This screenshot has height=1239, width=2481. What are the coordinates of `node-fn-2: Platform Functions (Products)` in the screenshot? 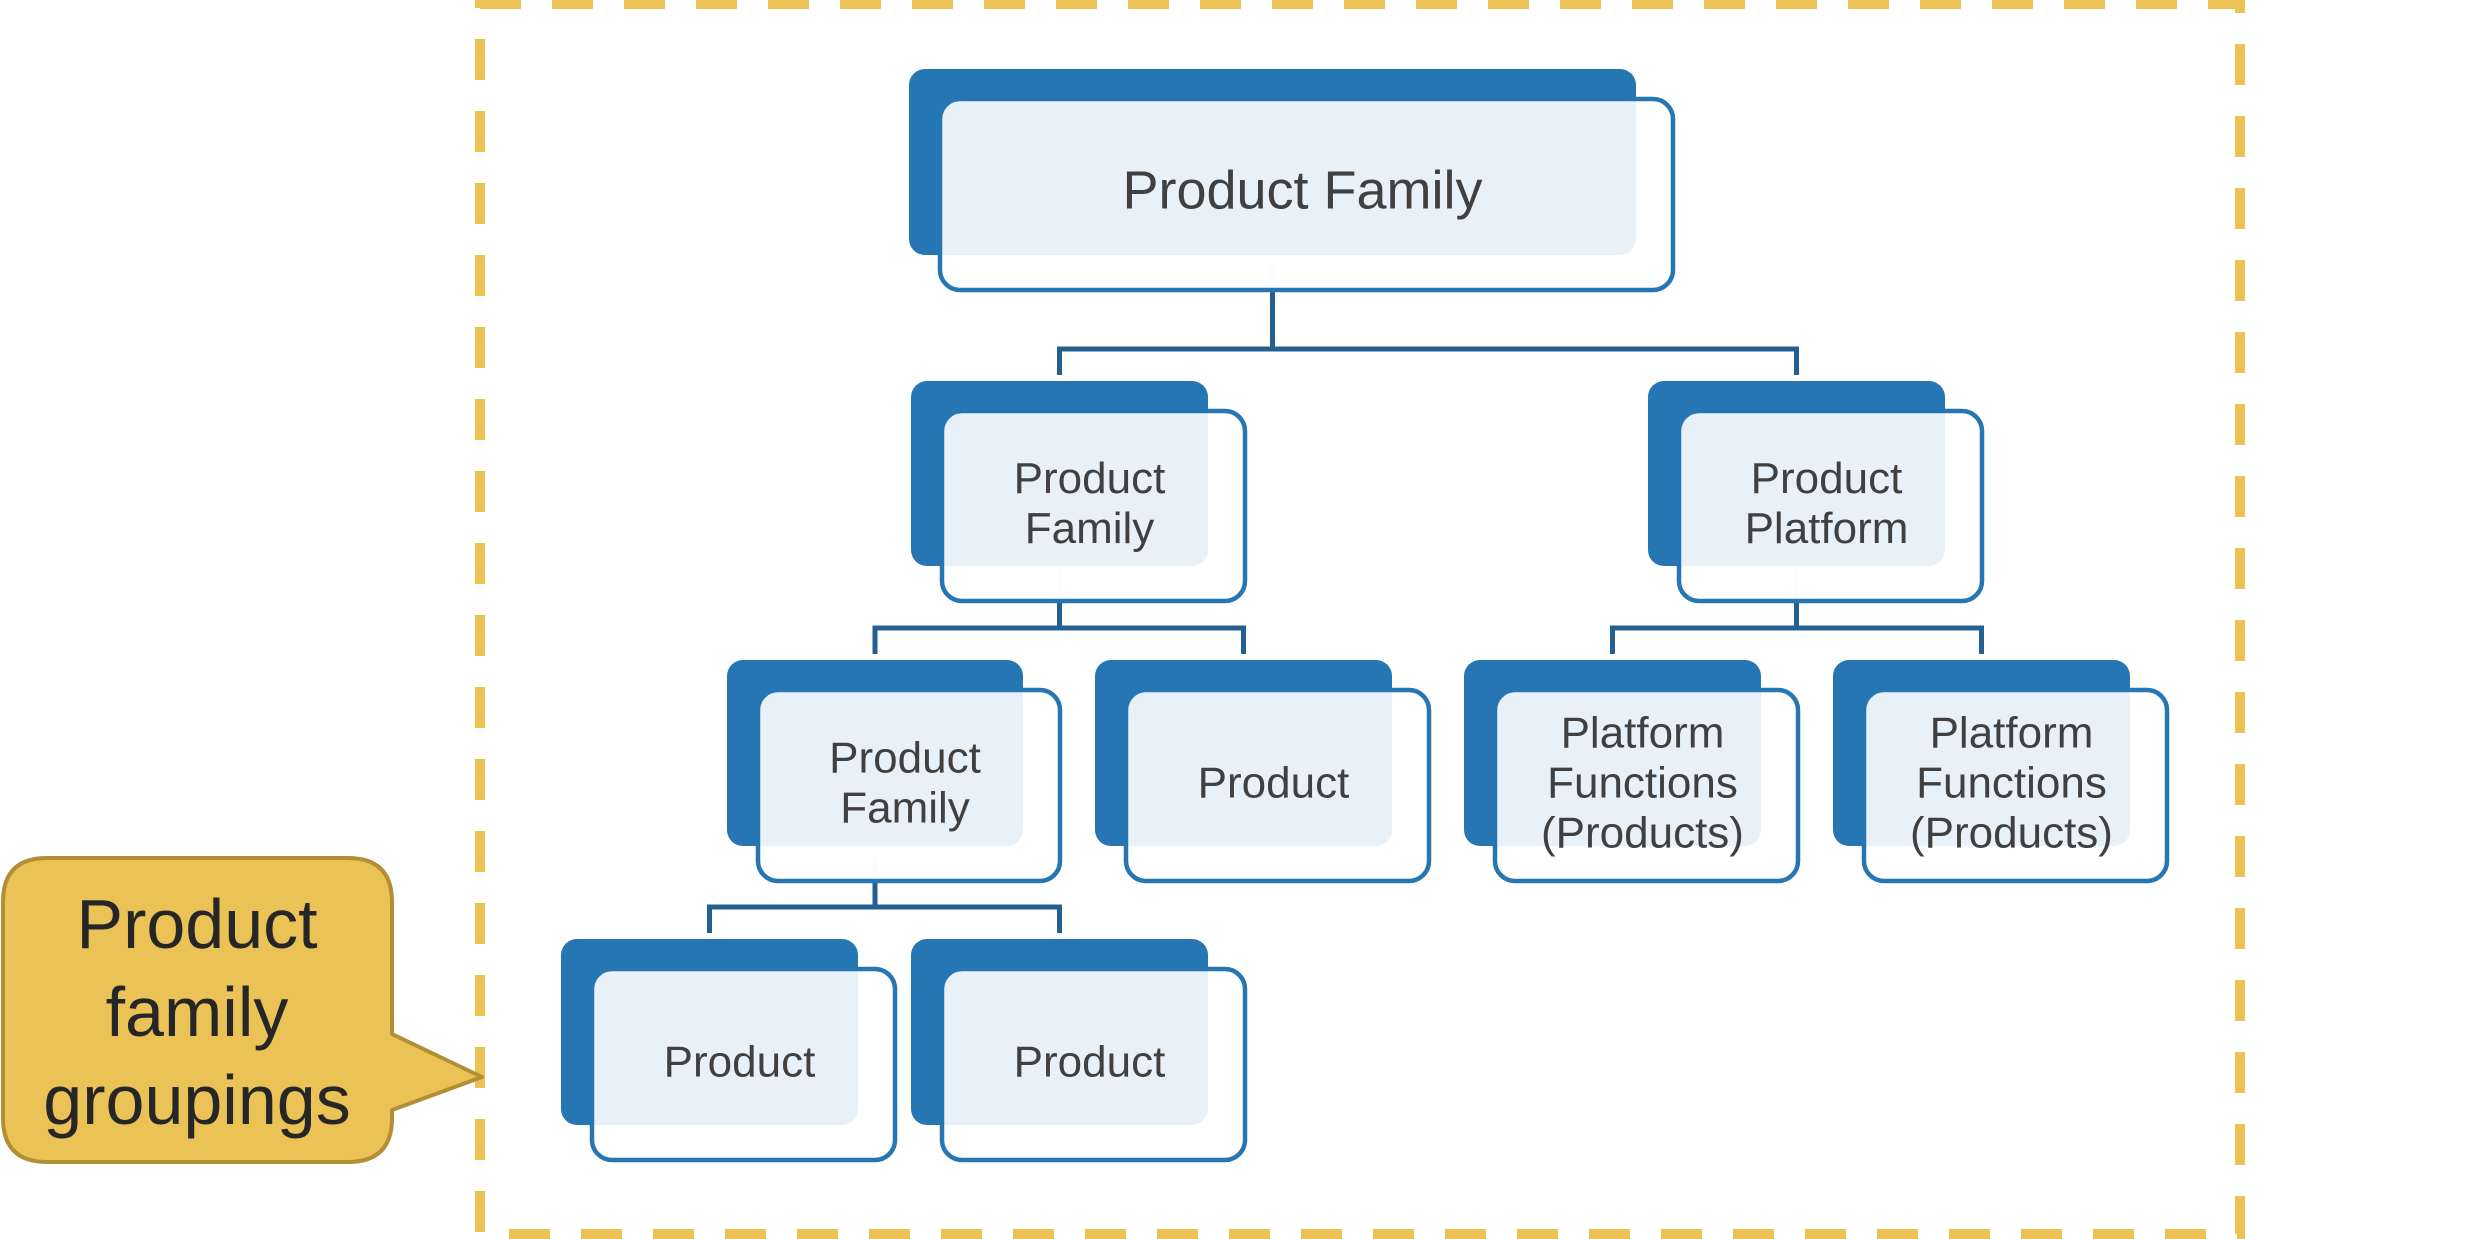 It's located at (2001, 772).